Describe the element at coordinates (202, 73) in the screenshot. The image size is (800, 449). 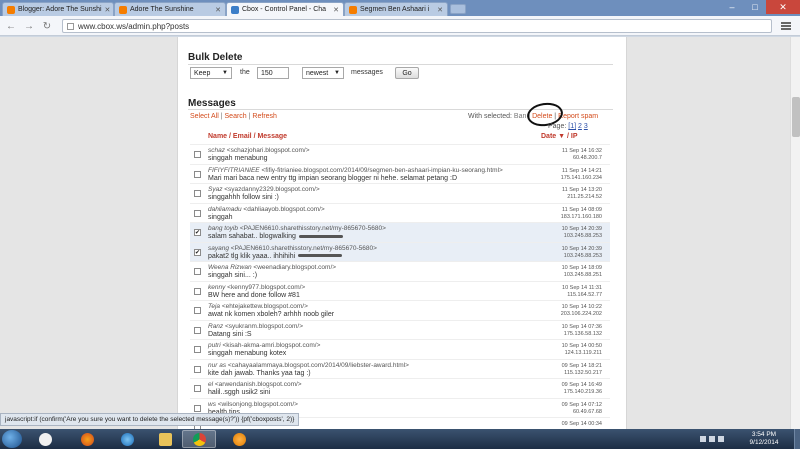
I see `bulk-action-value: Keep` at that location.